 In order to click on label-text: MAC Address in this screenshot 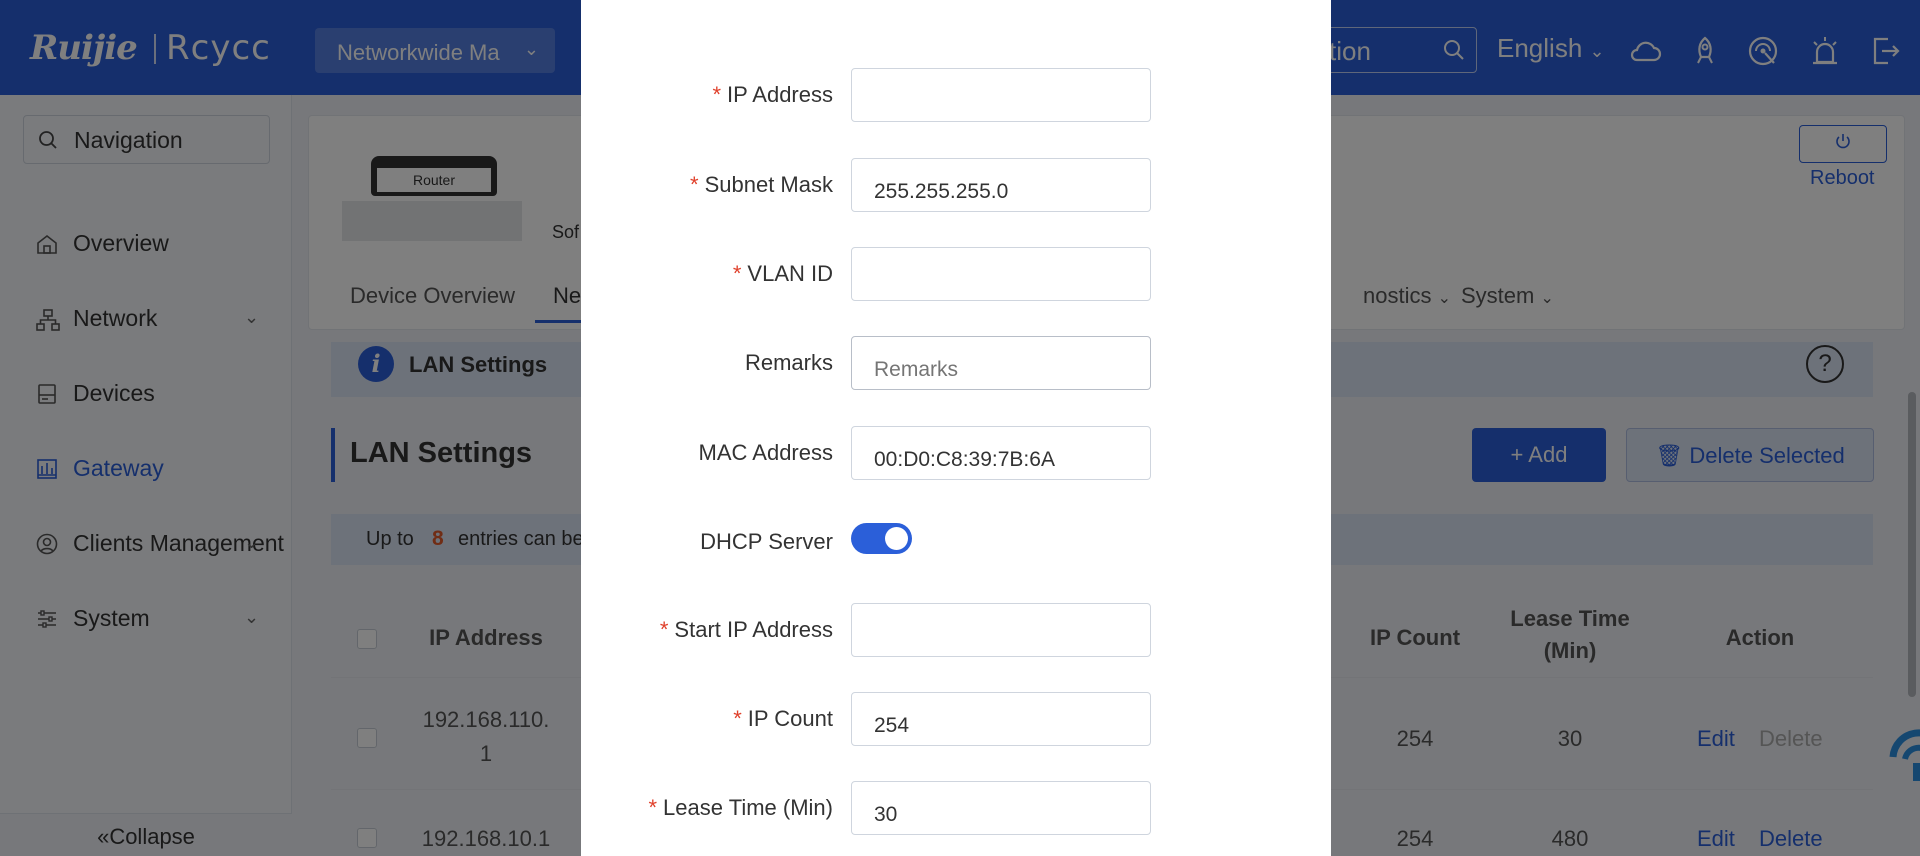, I will do `click(766, 452)`.